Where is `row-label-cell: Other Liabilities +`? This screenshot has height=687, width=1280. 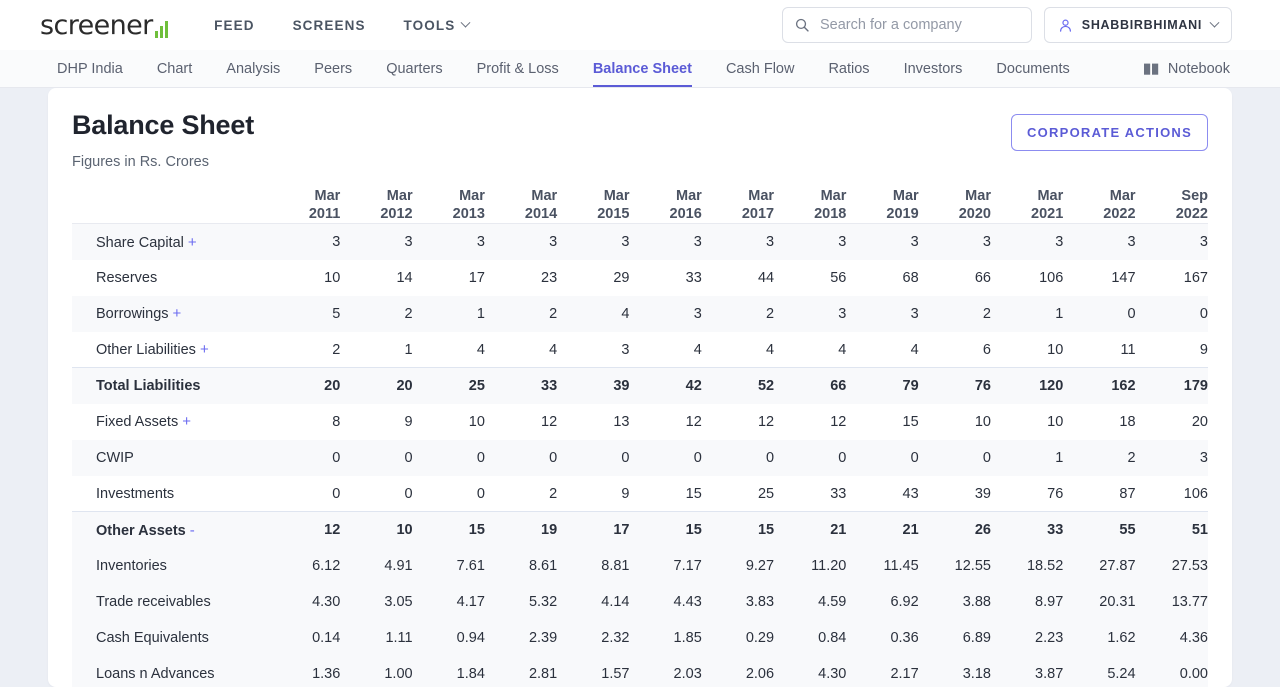 row-label-cell: Other Liabilities + is located at coordinates (170, 350).